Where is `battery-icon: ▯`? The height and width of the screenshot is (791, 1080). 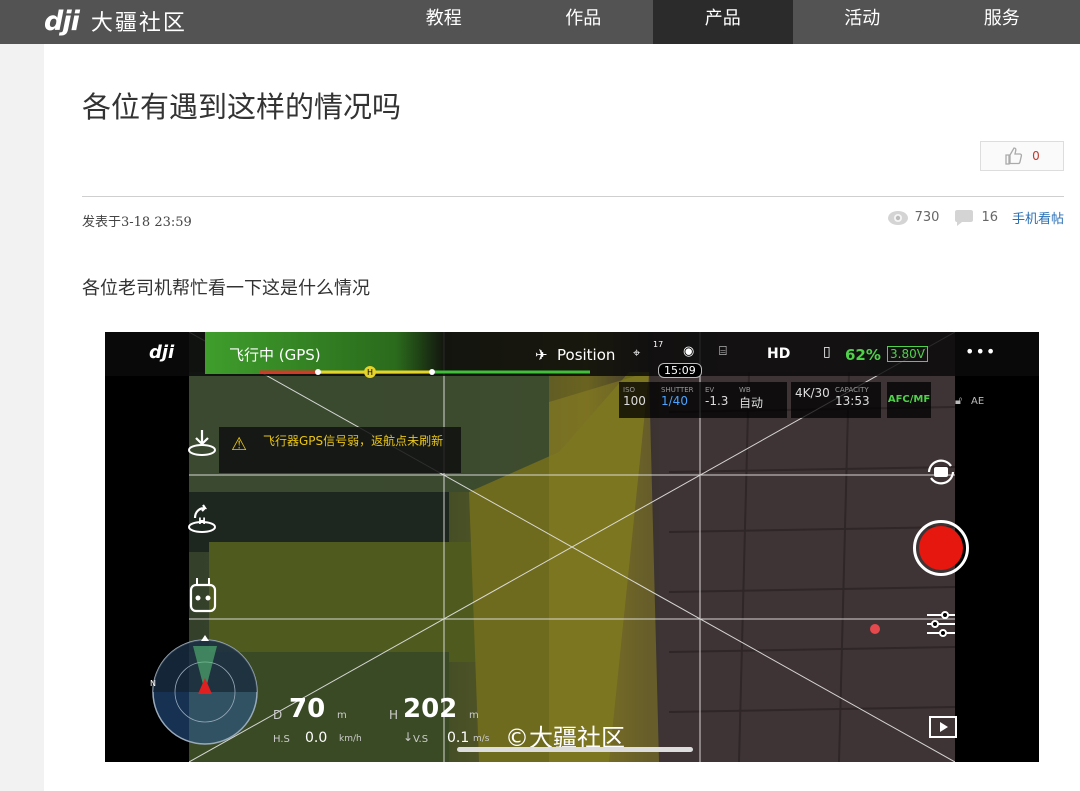 battery-icon: ▯ is located at coordinates (827, 352).